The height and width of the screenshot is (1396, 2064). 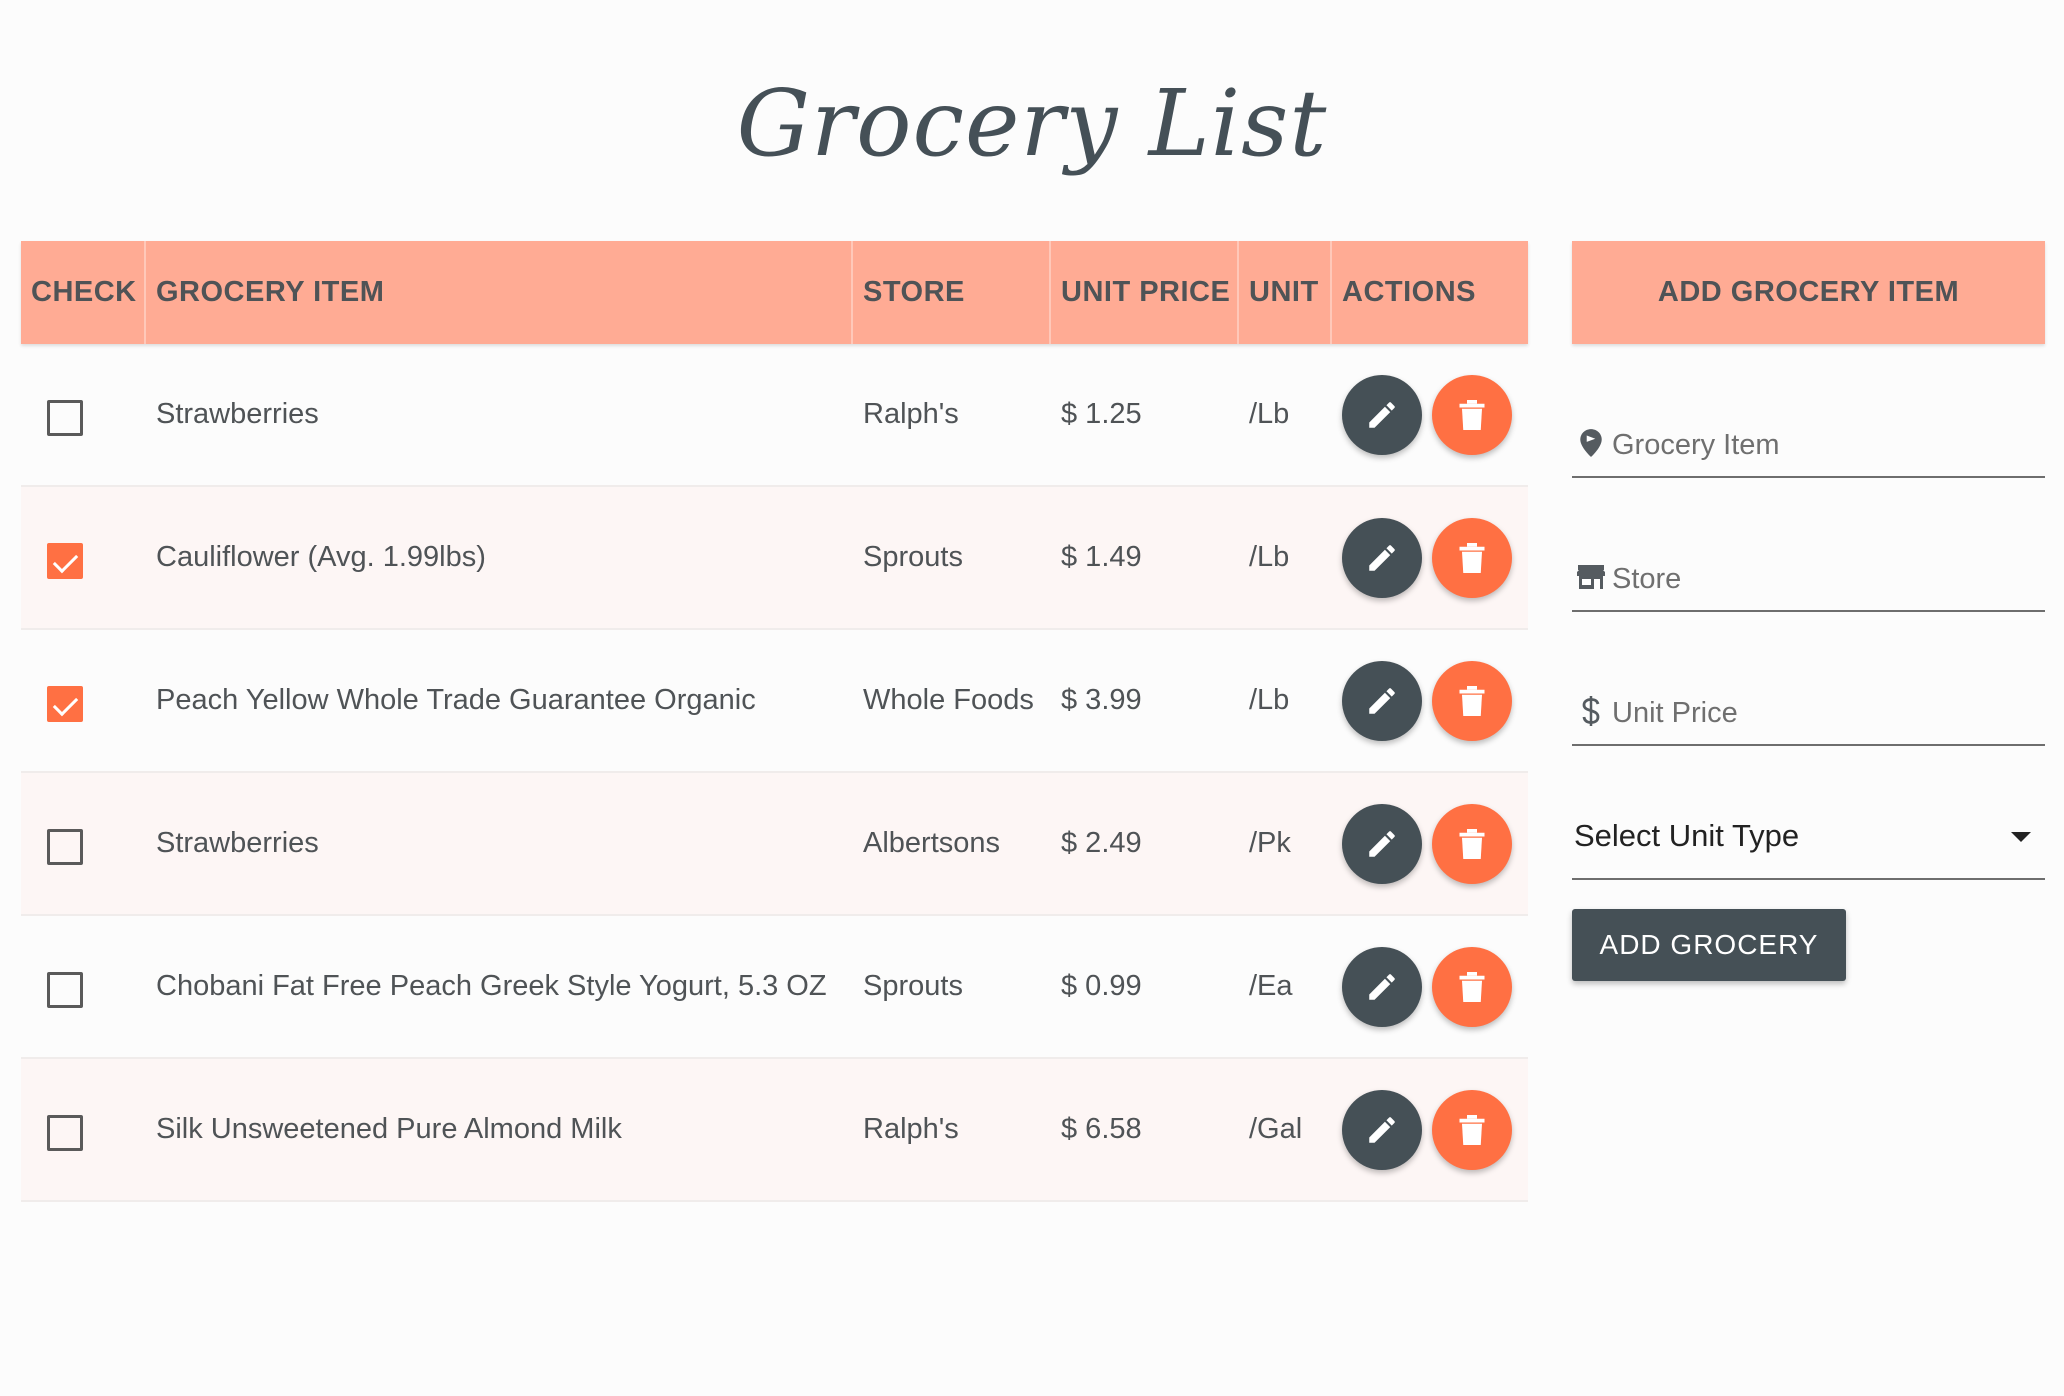 What do you see at coordinates (1101, 414) in the screenshot?
I see `unit-price-cell: $ 1.25` at bounding box center [1101, 414].